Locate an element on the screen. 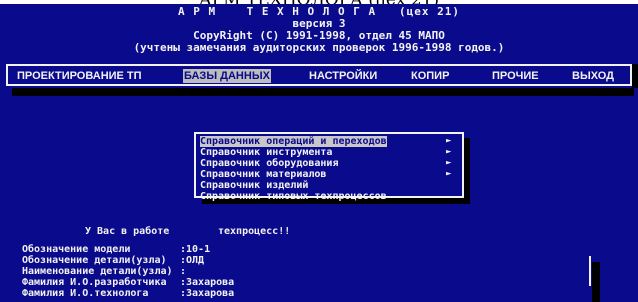 This screenshot has height=302, width=638. field-value: :ОЛД is located at coordinates (192, 260).